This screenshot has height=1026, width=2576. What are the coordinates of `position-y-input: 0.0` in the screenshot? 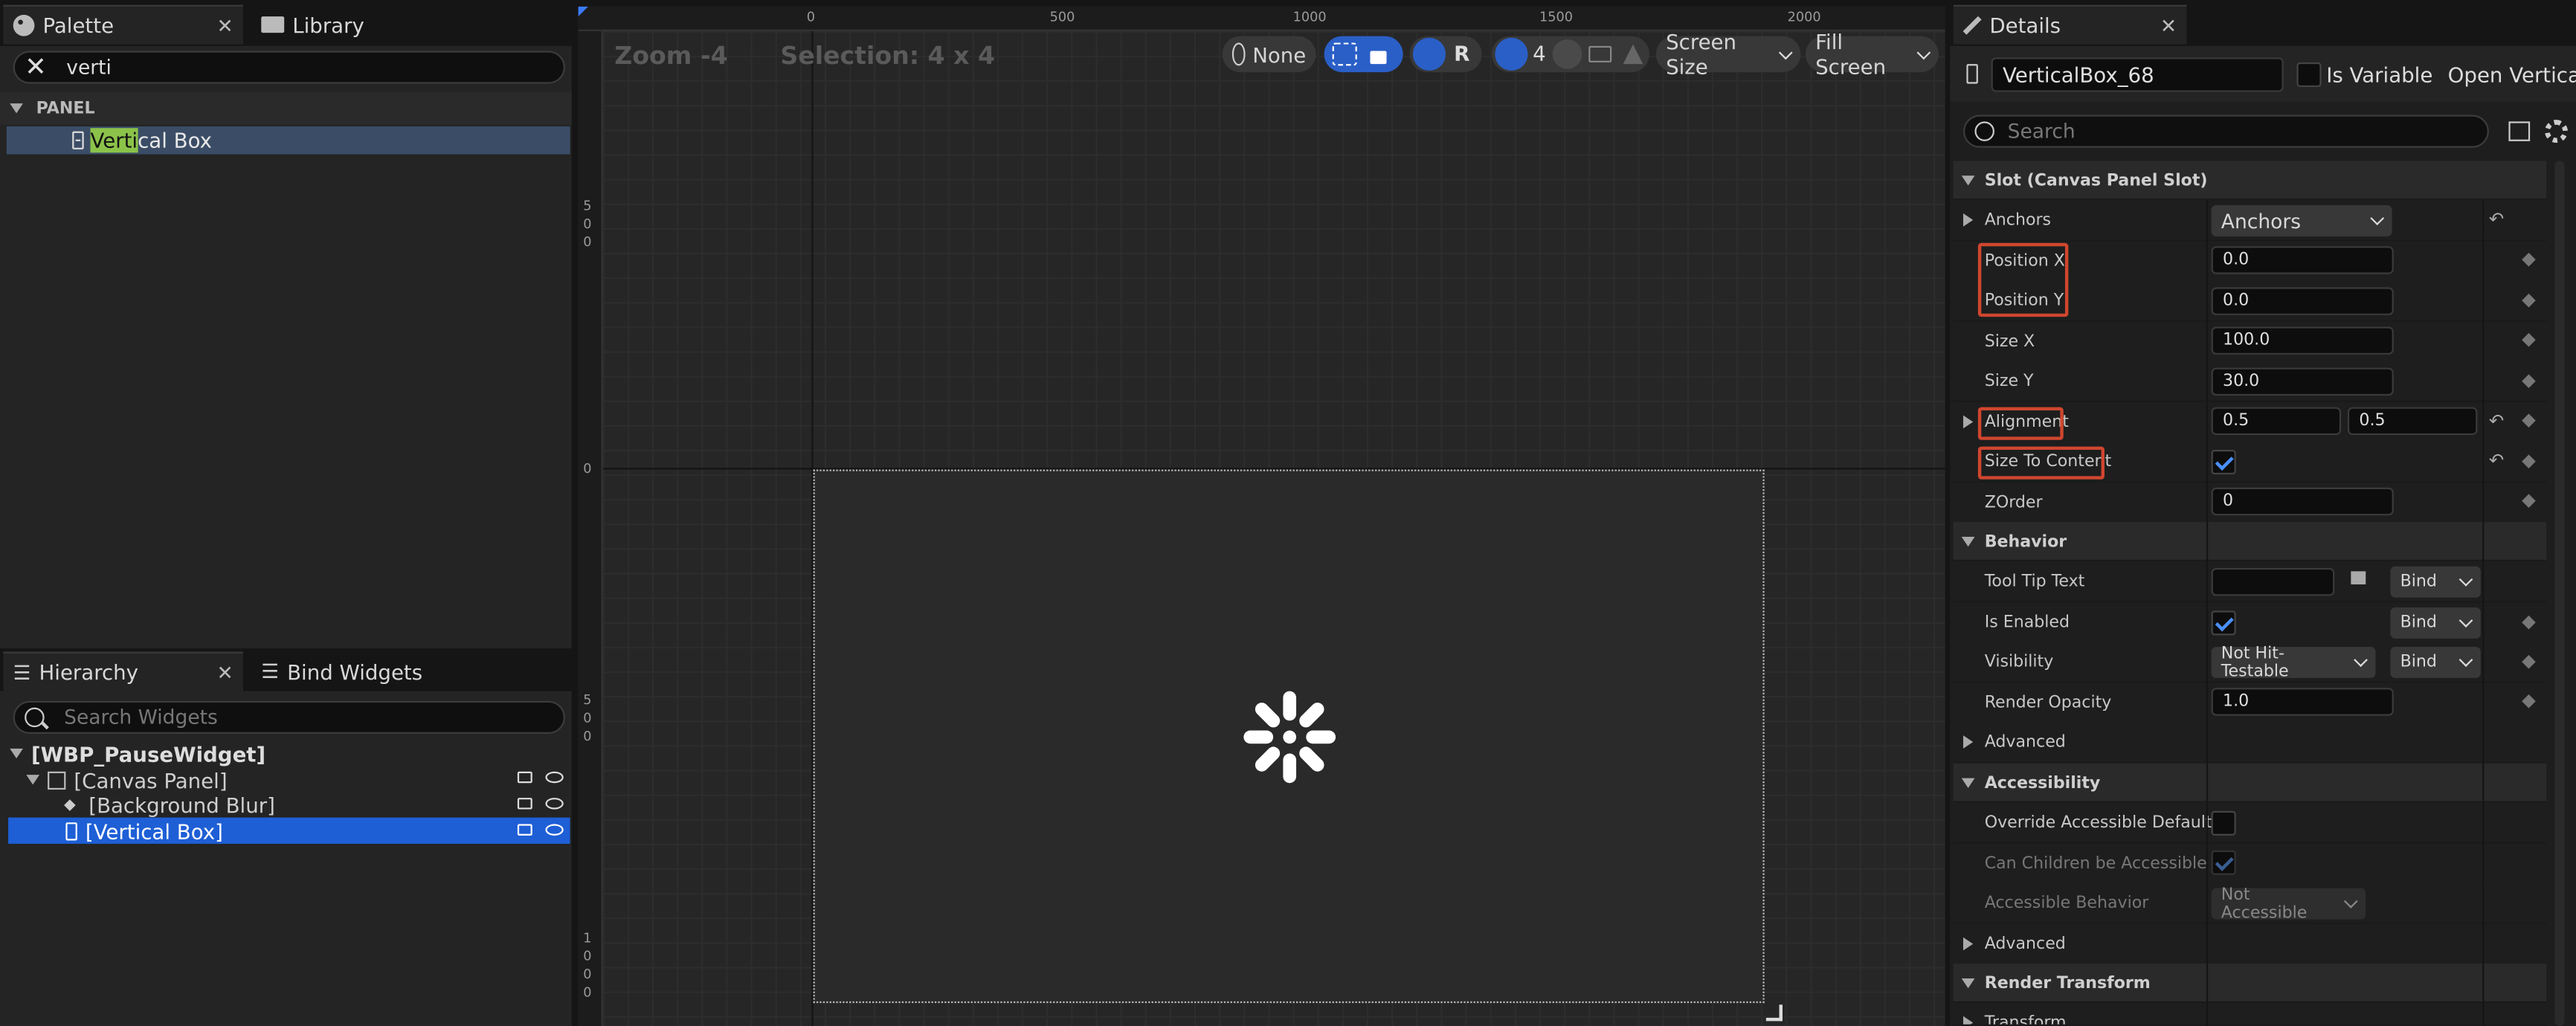 It's located at (2302, 301).